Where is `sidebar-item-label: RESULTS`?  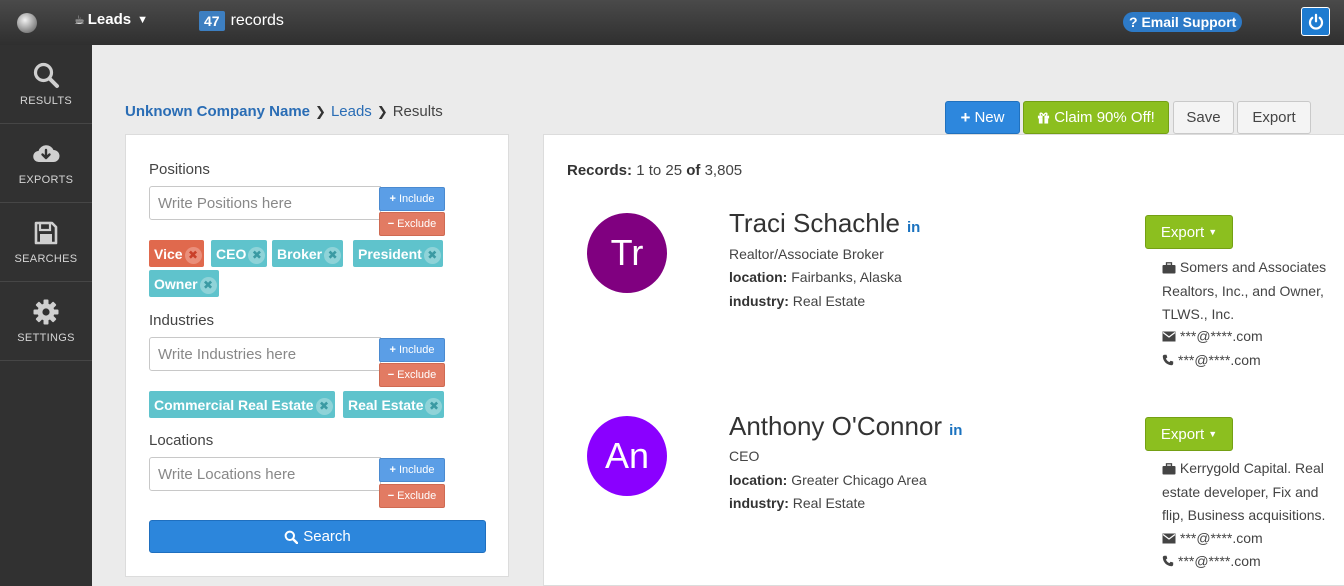
sidebar-item-label: RESULTS is located at coordinates (46, 101).